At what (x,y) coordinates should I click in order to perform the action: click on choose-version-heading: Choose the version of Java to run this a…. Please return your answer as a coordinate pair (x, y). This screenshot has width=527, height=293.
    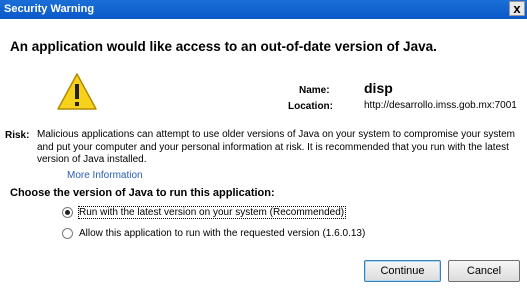
    Looking at the image, I should click on (142, 193).